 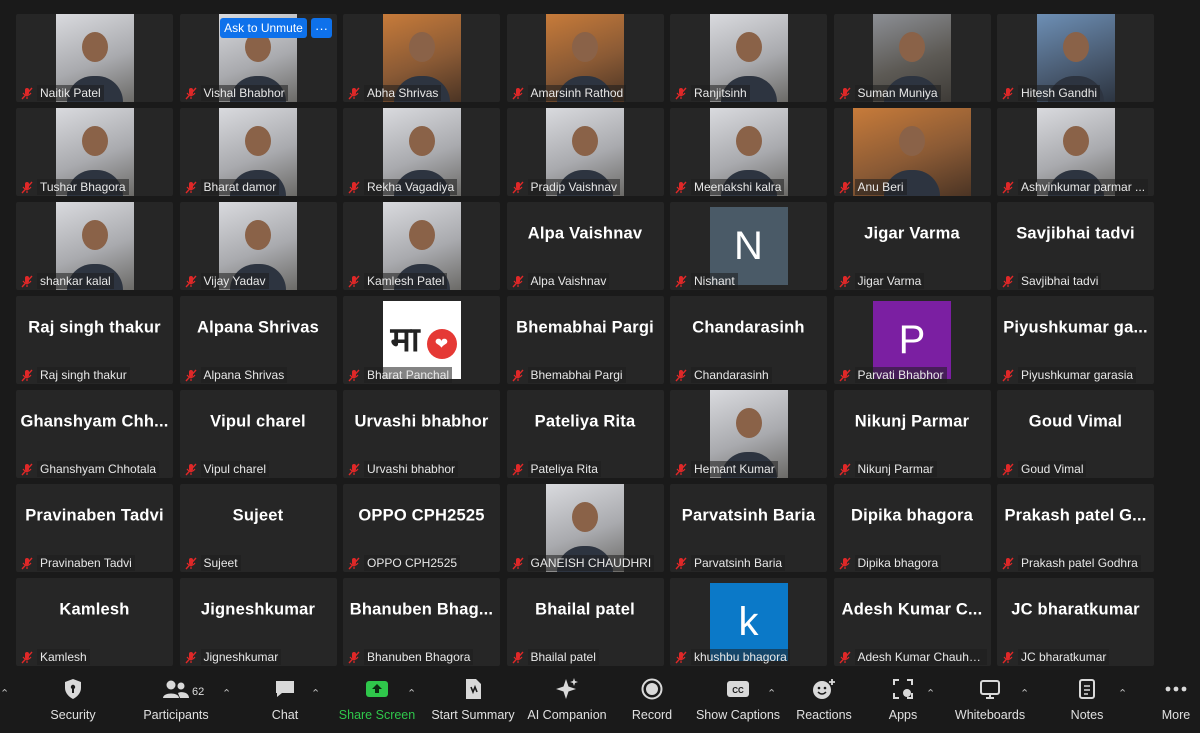 I want to click on more-options-button: ···, so click(x=321, y=28).